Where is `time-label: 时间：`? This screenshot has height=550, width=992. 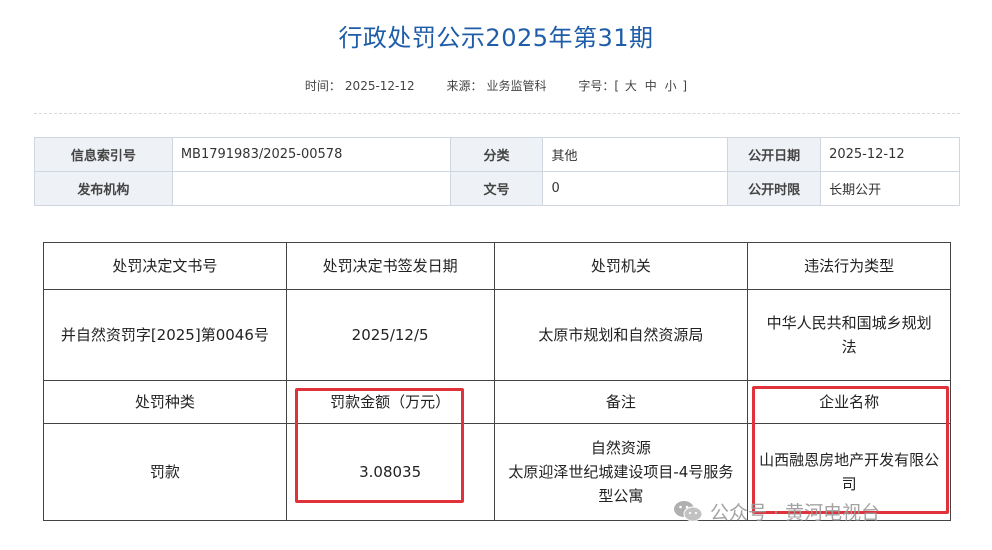
time-label: 时间： is located at coordinates (322, 86).